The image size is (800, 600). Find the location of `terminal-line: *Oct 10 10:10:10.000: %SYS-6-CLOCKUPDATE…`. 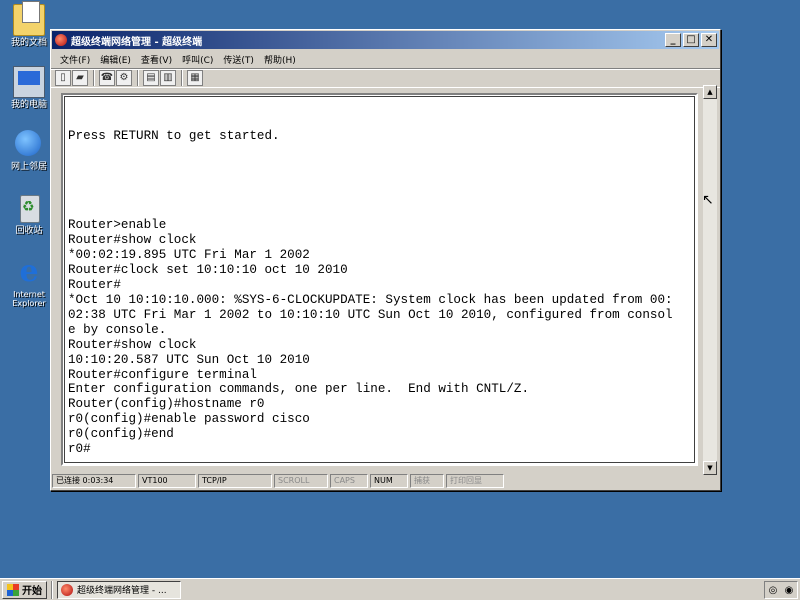

terminal-line: *Oct 10 10:10:10.000: %SYS-6-CLOCKUPDATE… is located at coordinates (370, 299).